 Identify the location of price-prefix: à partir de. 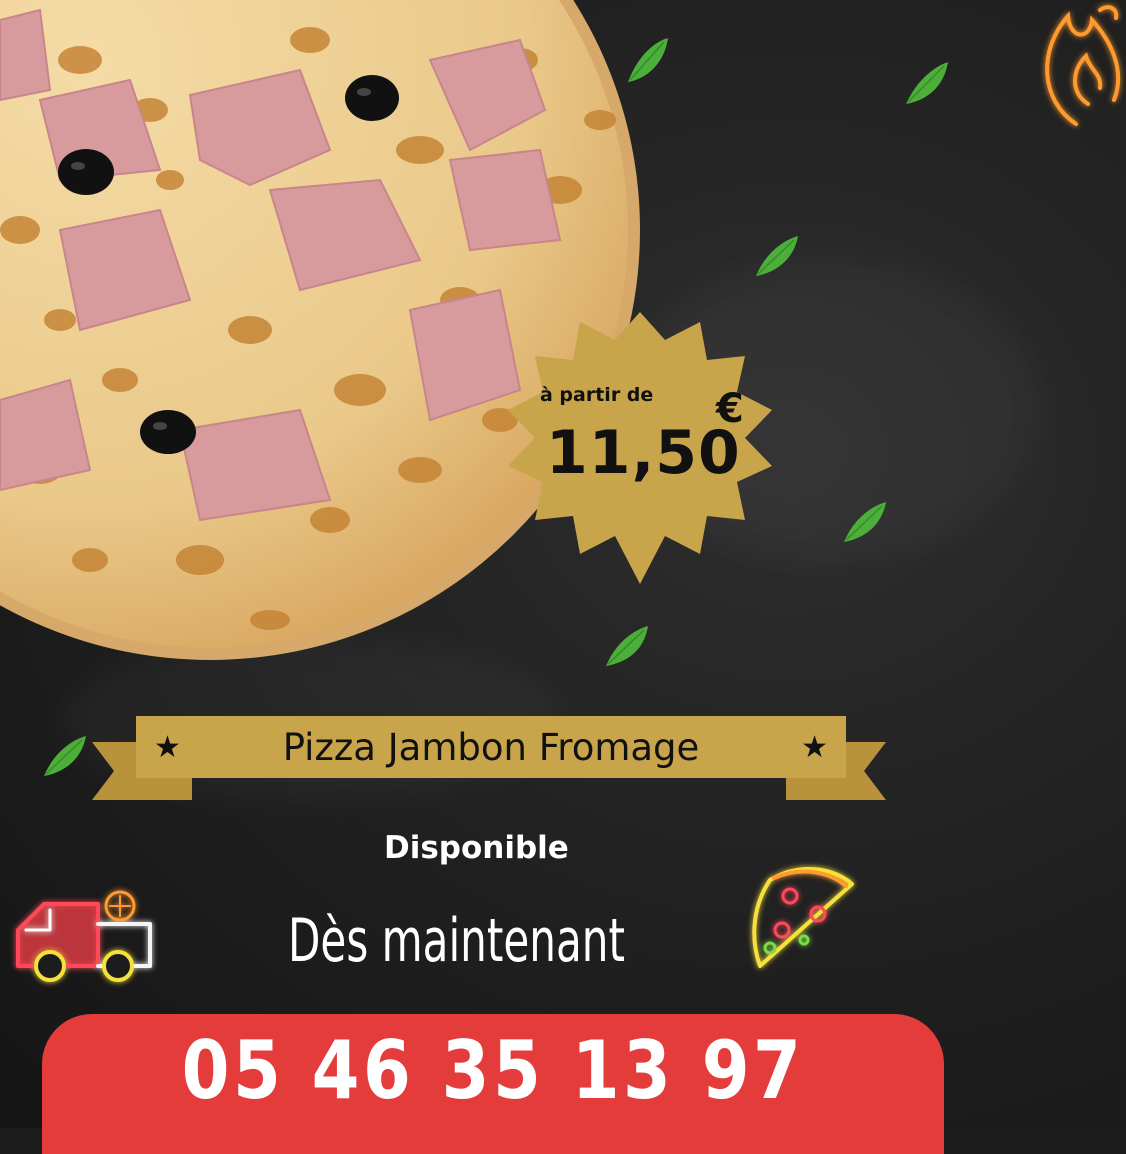
(597, 395).